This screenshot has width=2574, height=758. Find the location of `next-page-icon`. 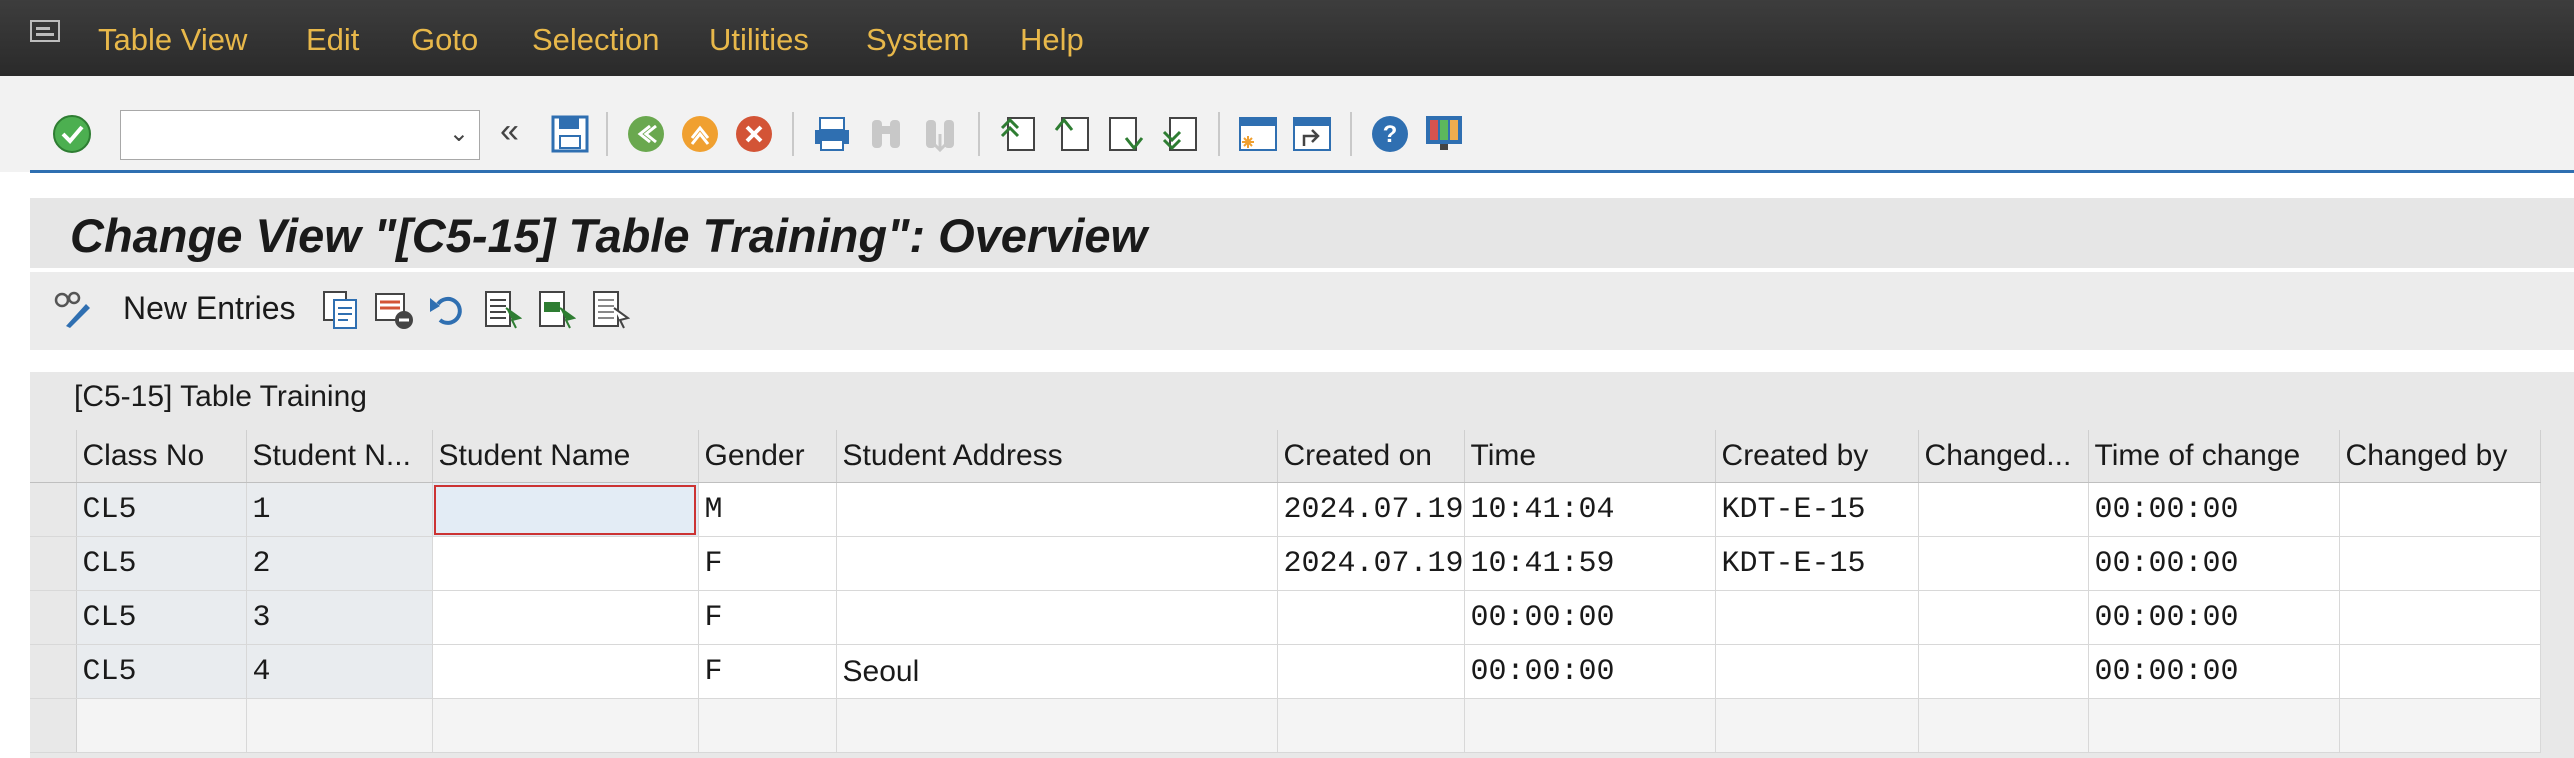

next-page-icon is located at coordinates (1126, 134).